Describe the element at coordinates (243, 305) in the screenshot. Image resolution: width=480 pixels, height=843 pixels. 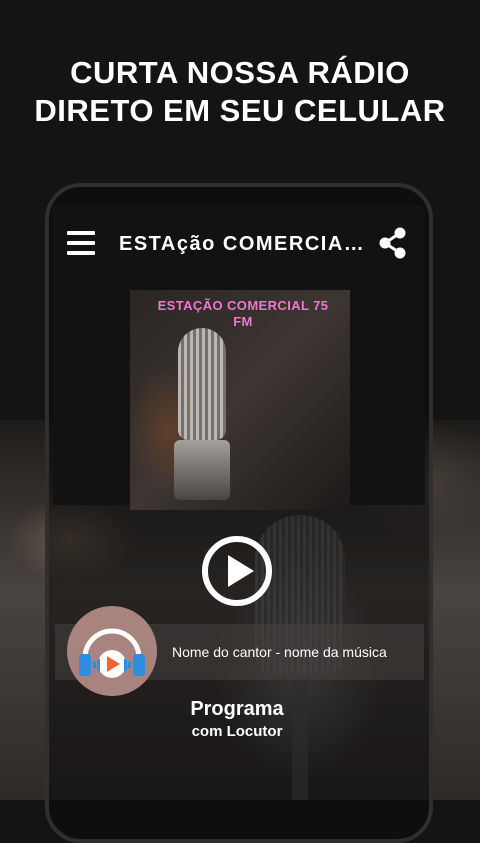
I see `cover-text-line-1: ESTAÇÃO COMERCIAL 75` at that location.